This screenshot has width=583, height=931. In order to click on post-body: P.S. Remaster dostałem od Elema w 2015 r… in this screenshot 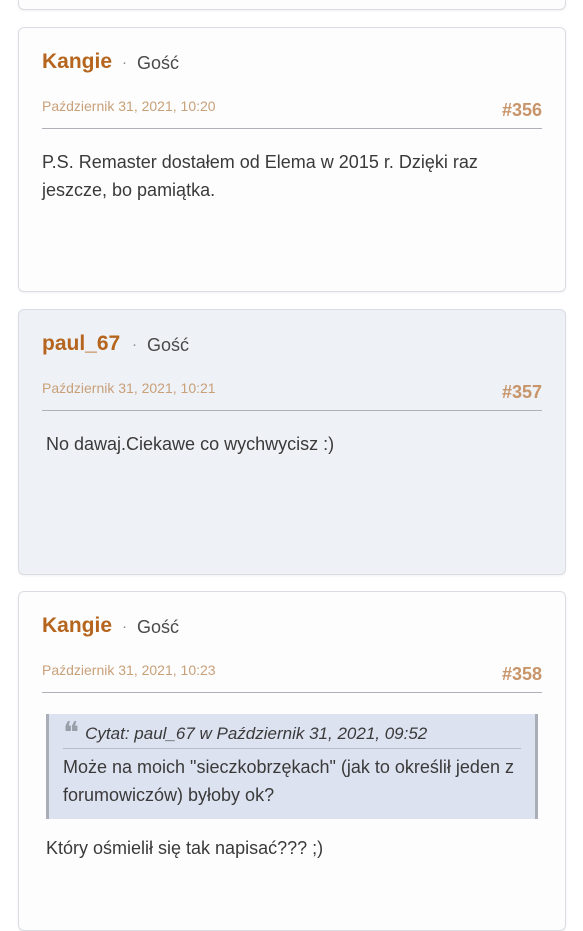, I will do `click(260, 176)`.